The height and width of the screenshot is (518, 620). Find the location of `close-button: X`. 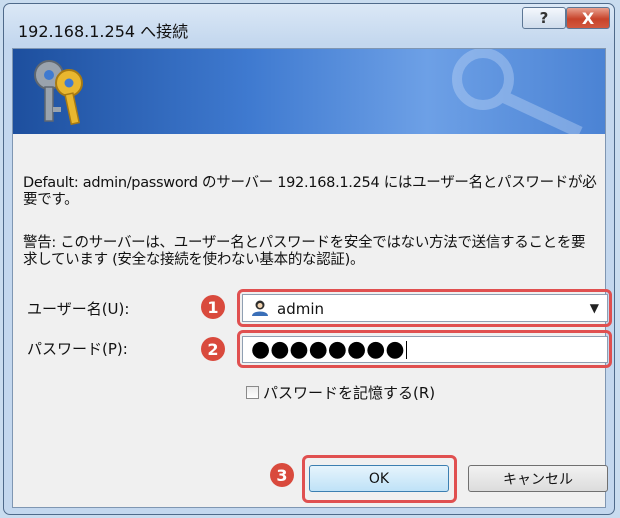

close-button: X is located at coordinates (588, 18).